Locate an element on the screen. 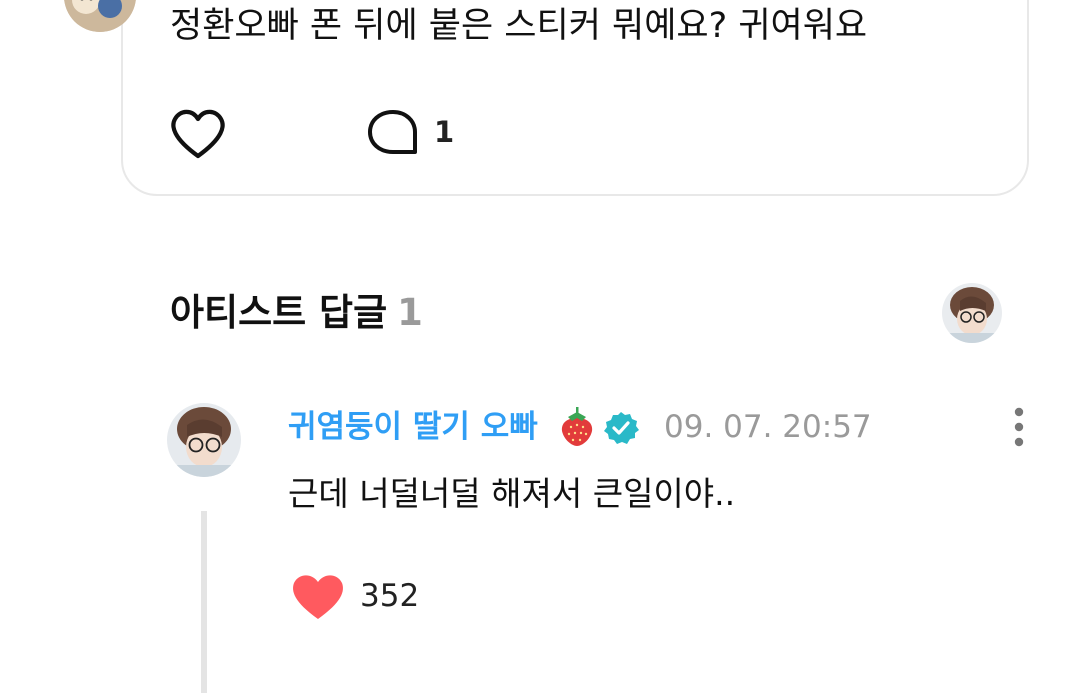 This screenshot has width=1080, height=693. comment-bubble-icon is located at coordinates (392, 132).